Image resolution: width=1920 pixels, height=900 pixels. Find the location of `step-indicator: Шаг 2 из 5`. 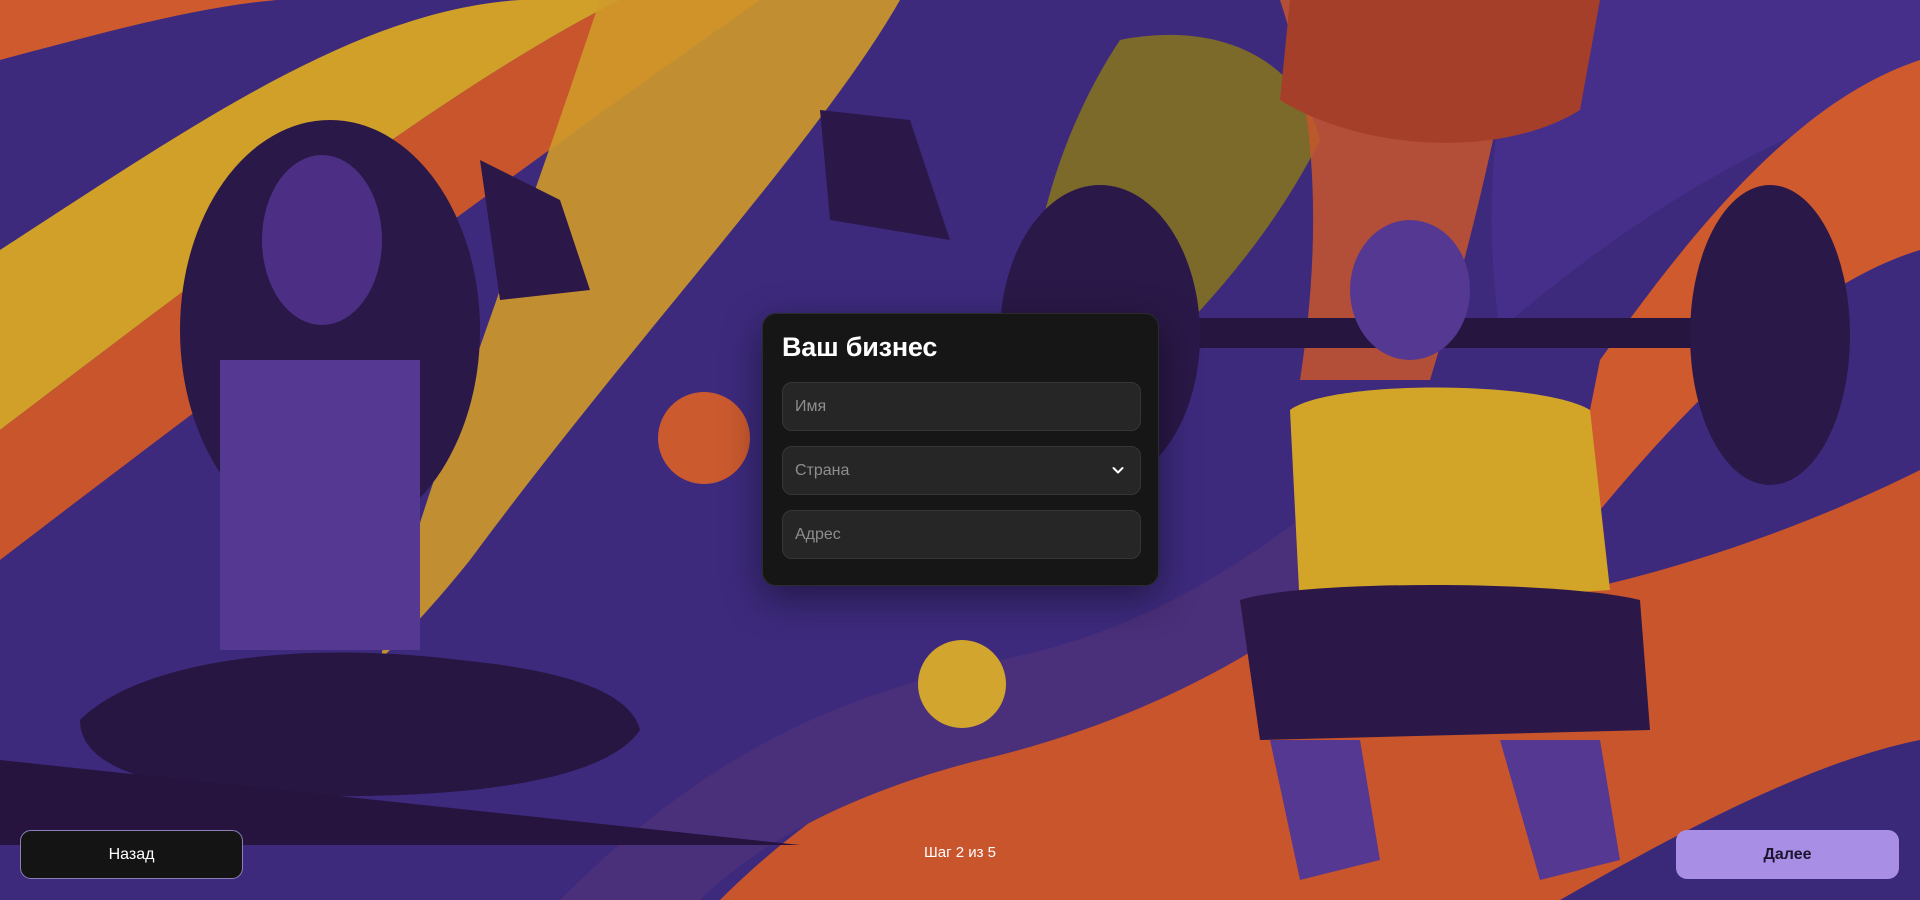

step-indicator: Шаг 2 из 5 is located at coordinates (959, 852).